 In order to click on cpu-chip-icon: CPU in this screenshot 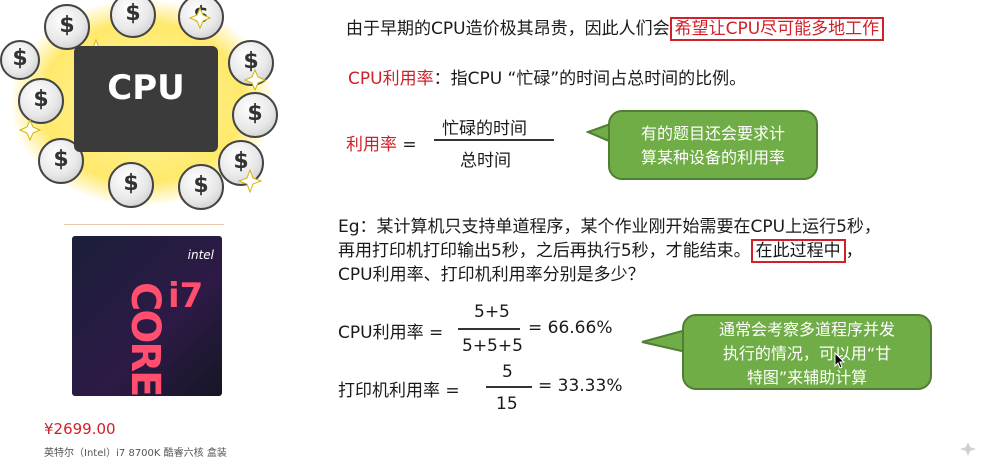, I will do `click(146, 99)`.